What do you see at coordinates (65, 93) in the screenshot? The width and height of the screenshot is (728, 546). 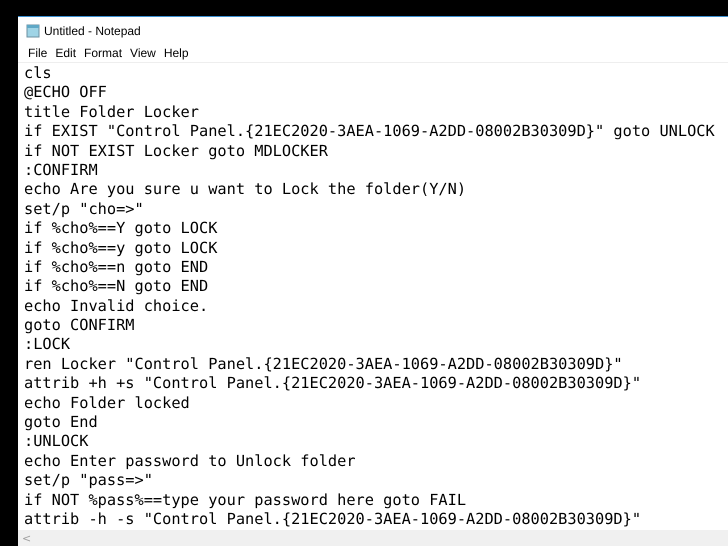 I see `code-line: @ECHO OFF` at bounding box center [65, 93].